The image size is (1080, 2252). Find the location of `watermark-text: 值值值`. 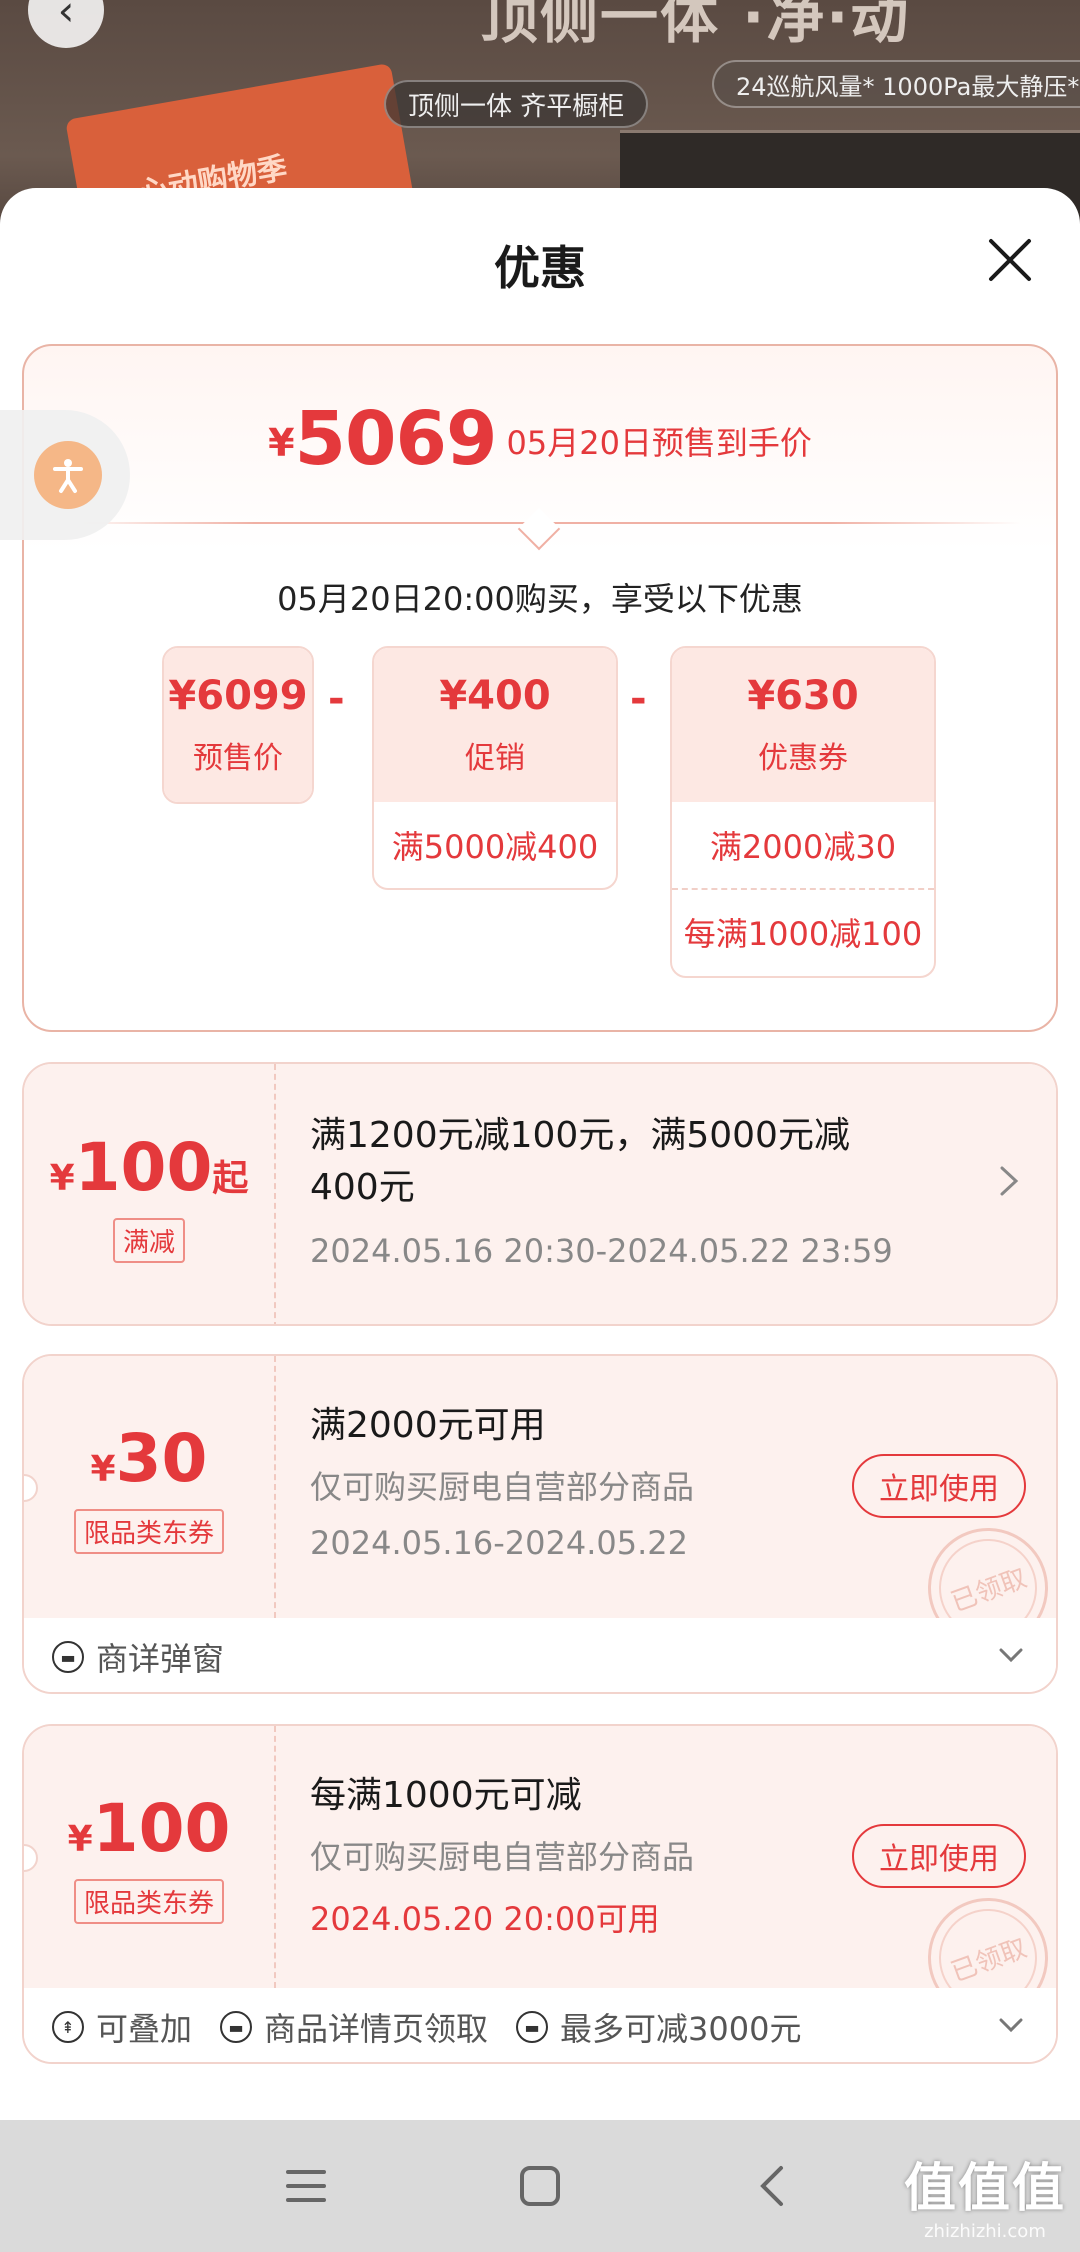

watermark-text: 值值值 is located at coordinates (984, 2189).